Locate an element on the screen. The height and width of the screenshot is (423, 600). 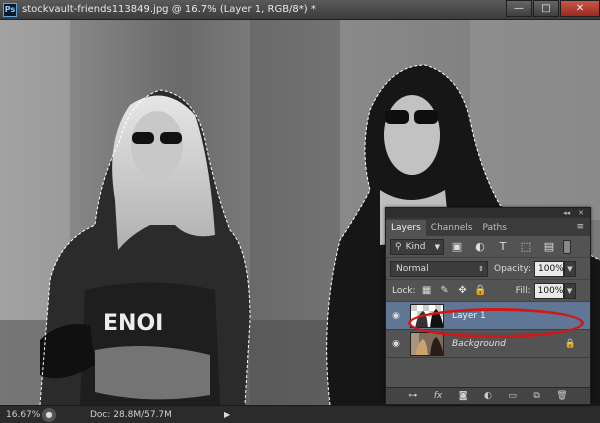
close-button: ✕ is located at coordinates (580, 8).